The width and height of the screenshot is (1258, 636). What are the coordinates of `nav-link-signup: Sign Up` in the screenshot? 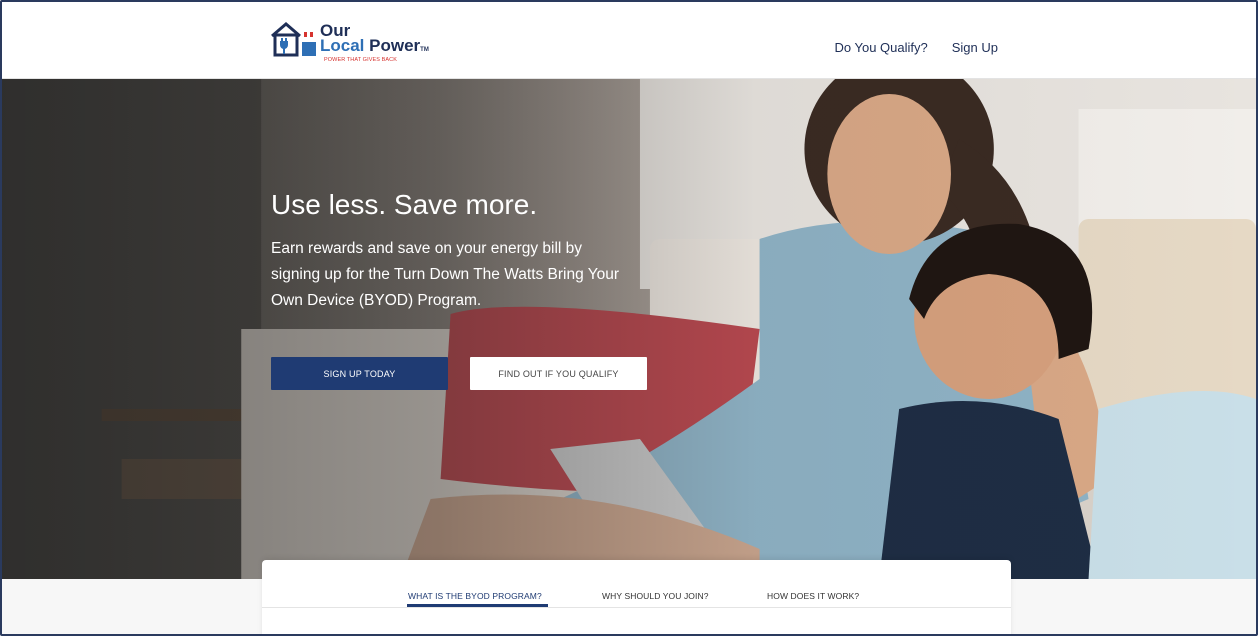 It's located at (975, 47).